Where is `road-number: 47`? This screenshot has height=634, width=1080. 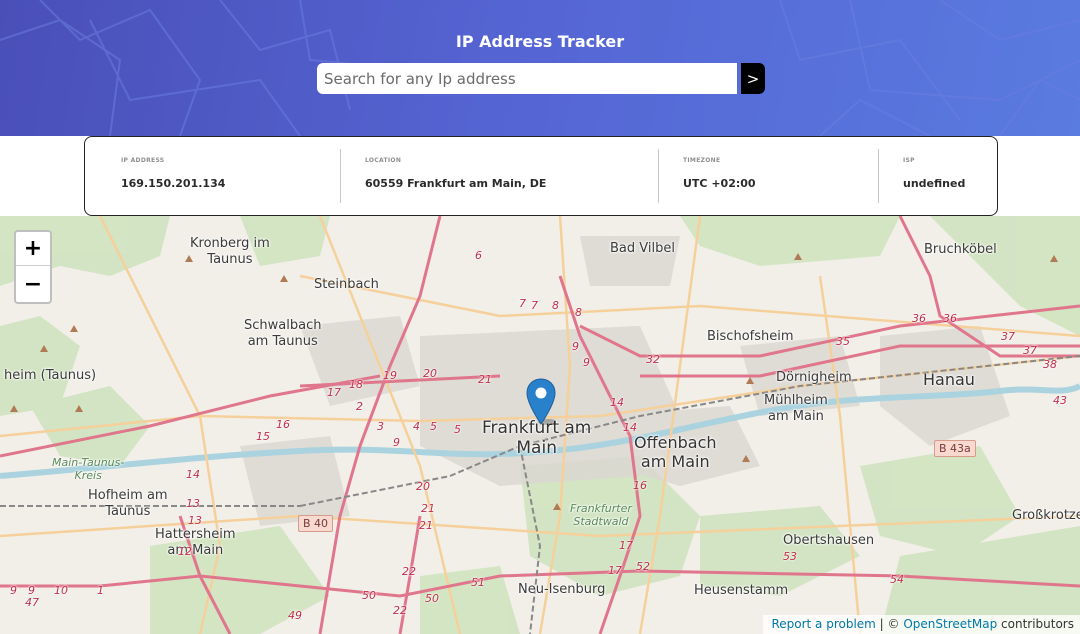 road-number: 47 is located at coordinates (32, 602).